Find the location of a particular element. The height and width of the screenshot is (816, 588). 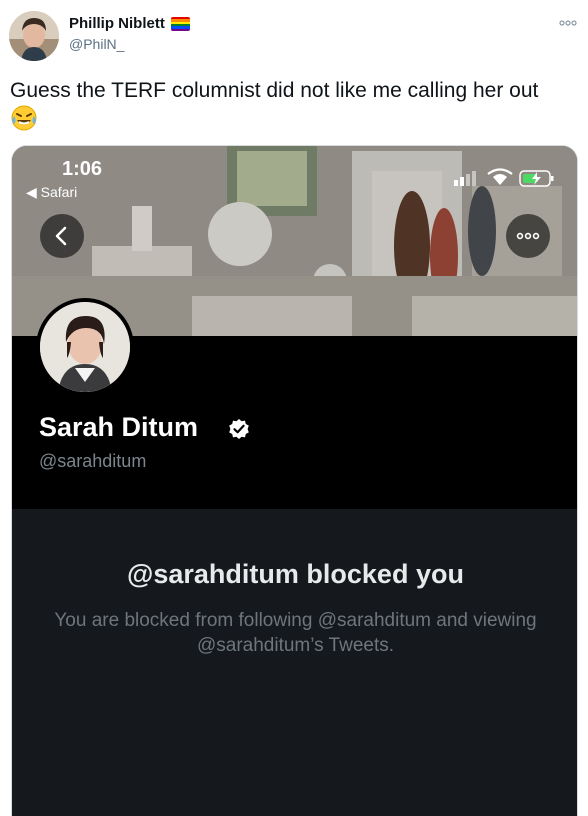

tweet-header: Phillip Niblett @PhilN_ is located at coordinates (294, 35).